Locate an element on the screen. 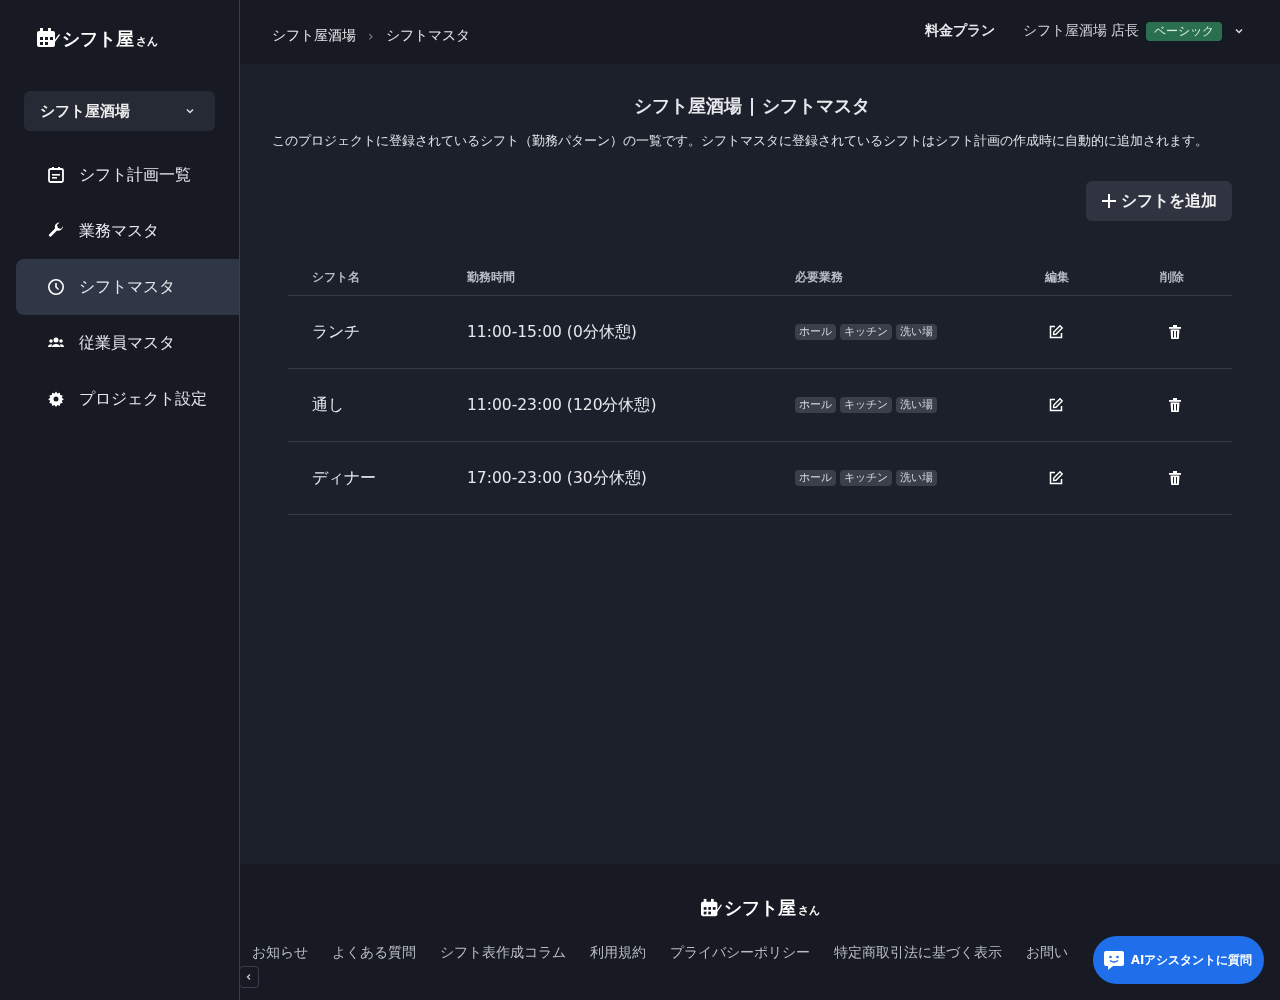 The width and height of the screenshot is (1280, 1000). nav-label: シフトマスタ is located at coordinates (127, 287).